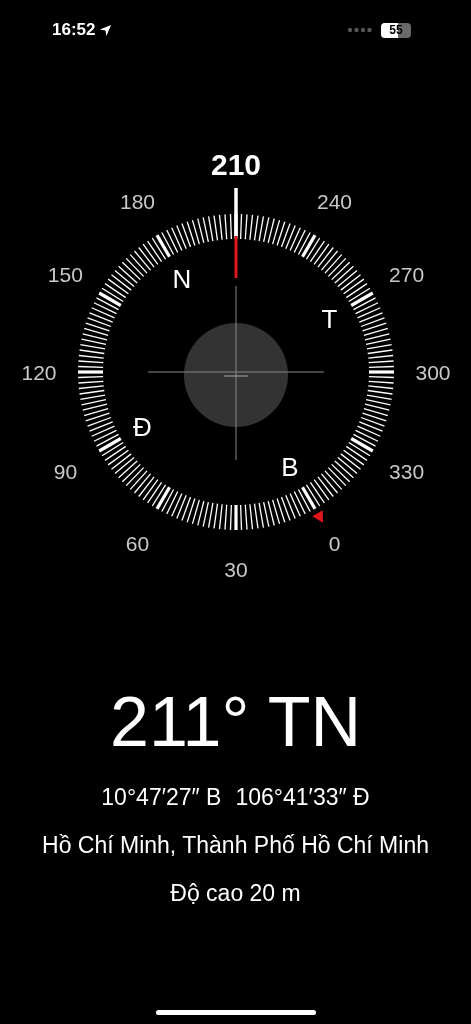 The image size is (471, 1024). Describe the element at coordinates (65, 471) in the screenshot. I see `dial-degree-label: 90` at that location.